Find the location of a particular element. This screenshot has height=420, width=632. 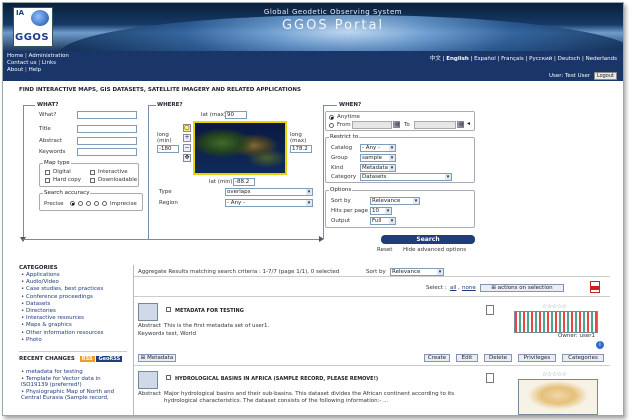

record-1-info-icon: i is located at coordinates (600, 345).